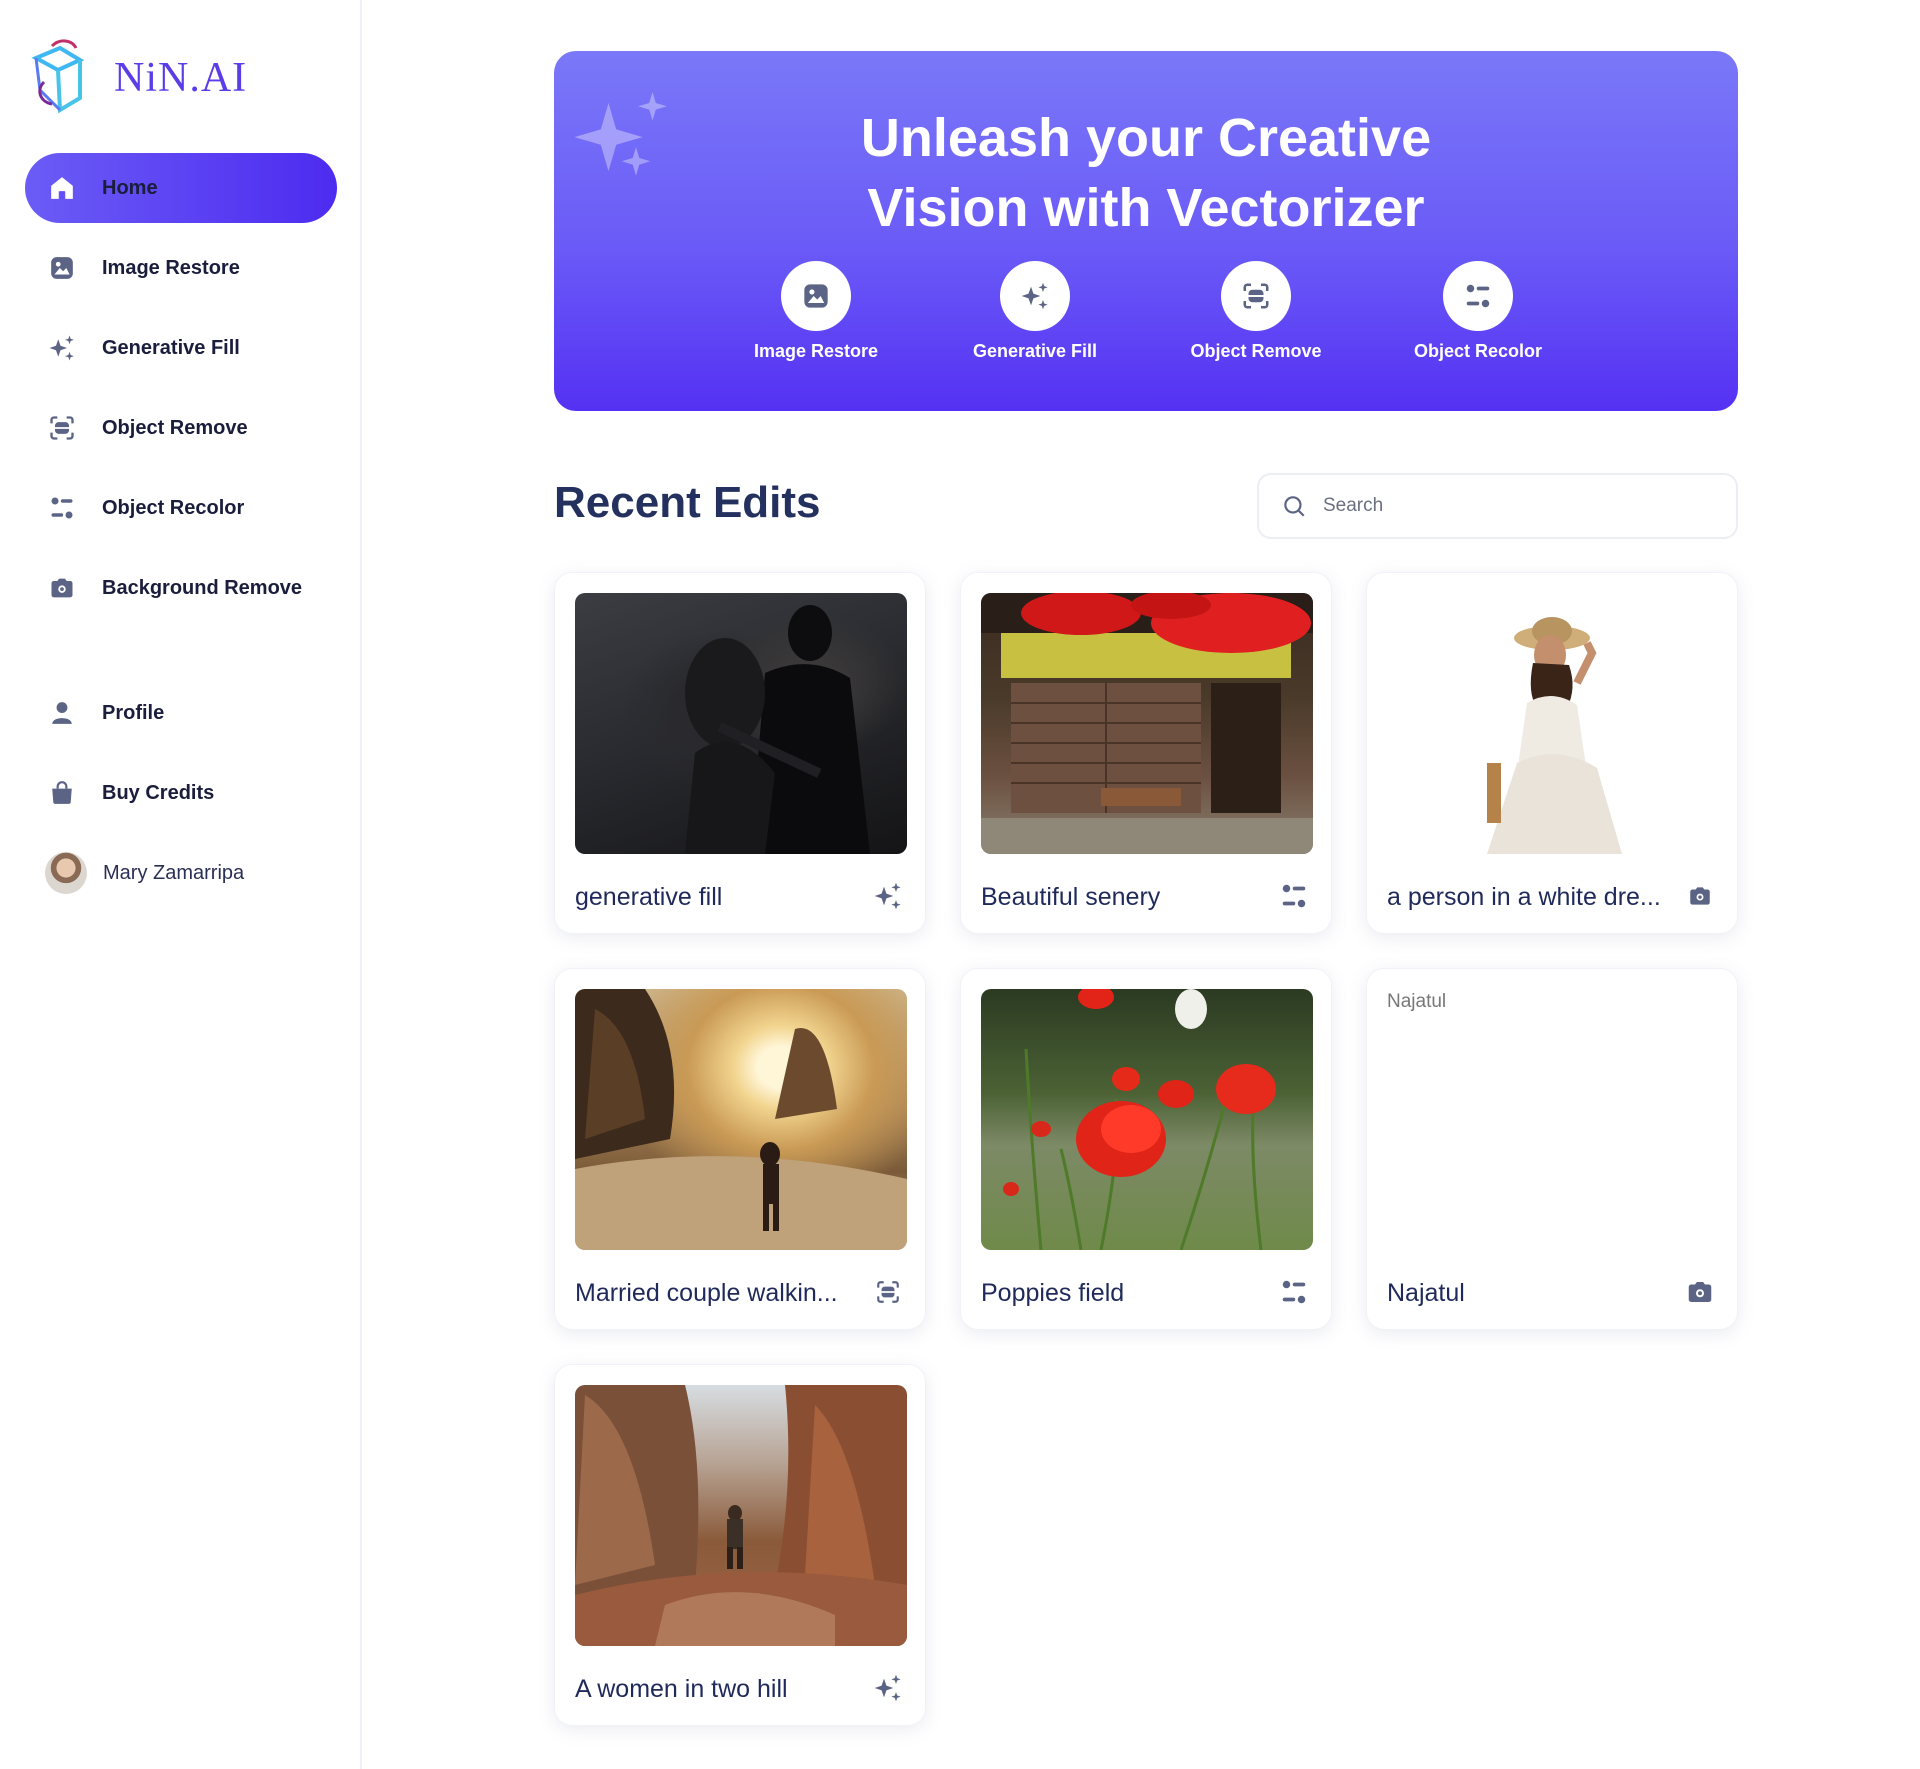 This screenshot has height=1769, width=1920. What do you see at coordinates (1256, 351) in the screenshot?
I see `tool-label: Object Remove` at bounding box center [1256, 351].